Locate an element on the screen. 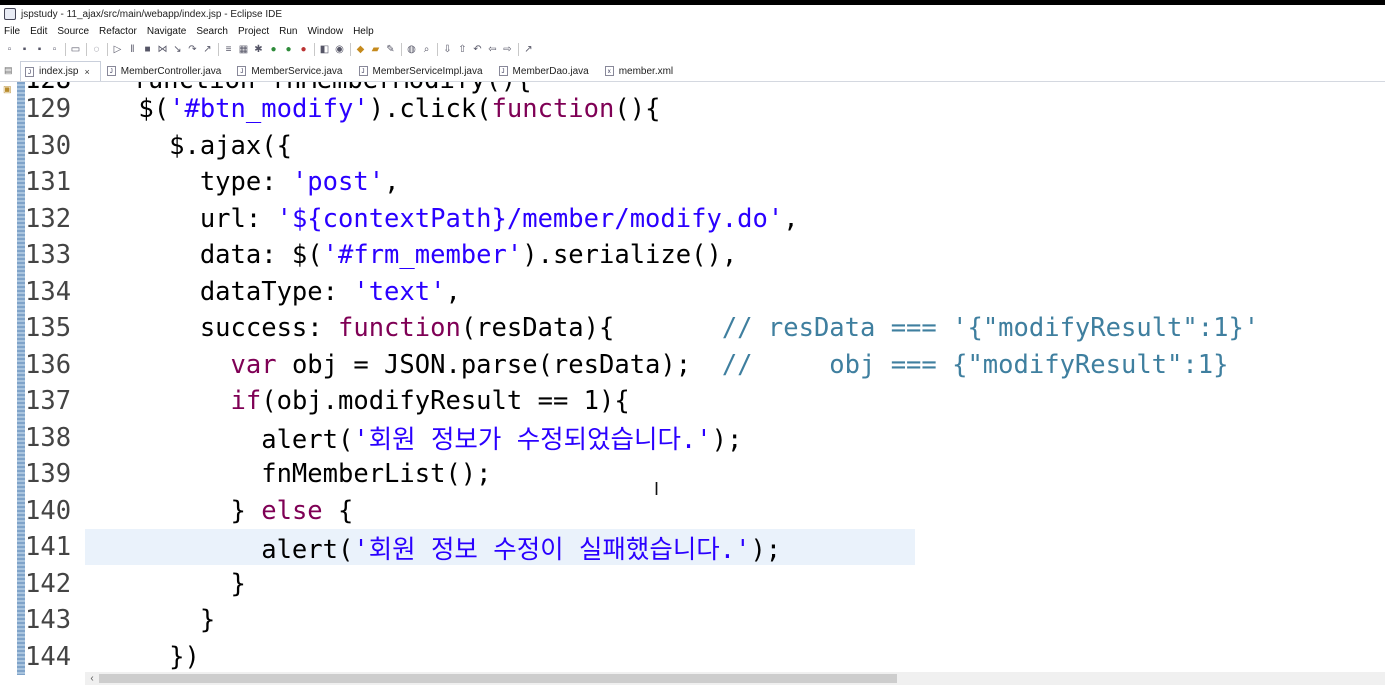  toggle-mark-icon: ≡ is located at coordinates (228, 49).